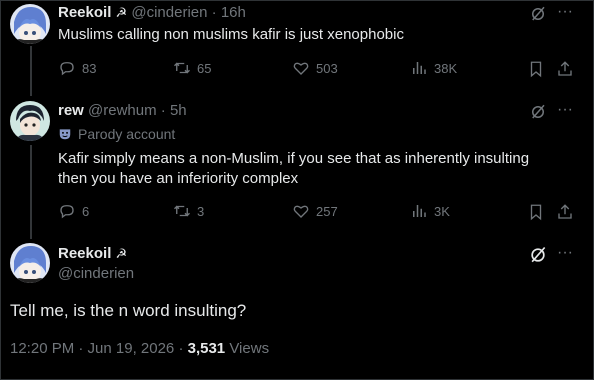  What do you see at coordinates (430, 211) in the screenshot?
I see `views-button: 3K` at bounding box center [430, 211].